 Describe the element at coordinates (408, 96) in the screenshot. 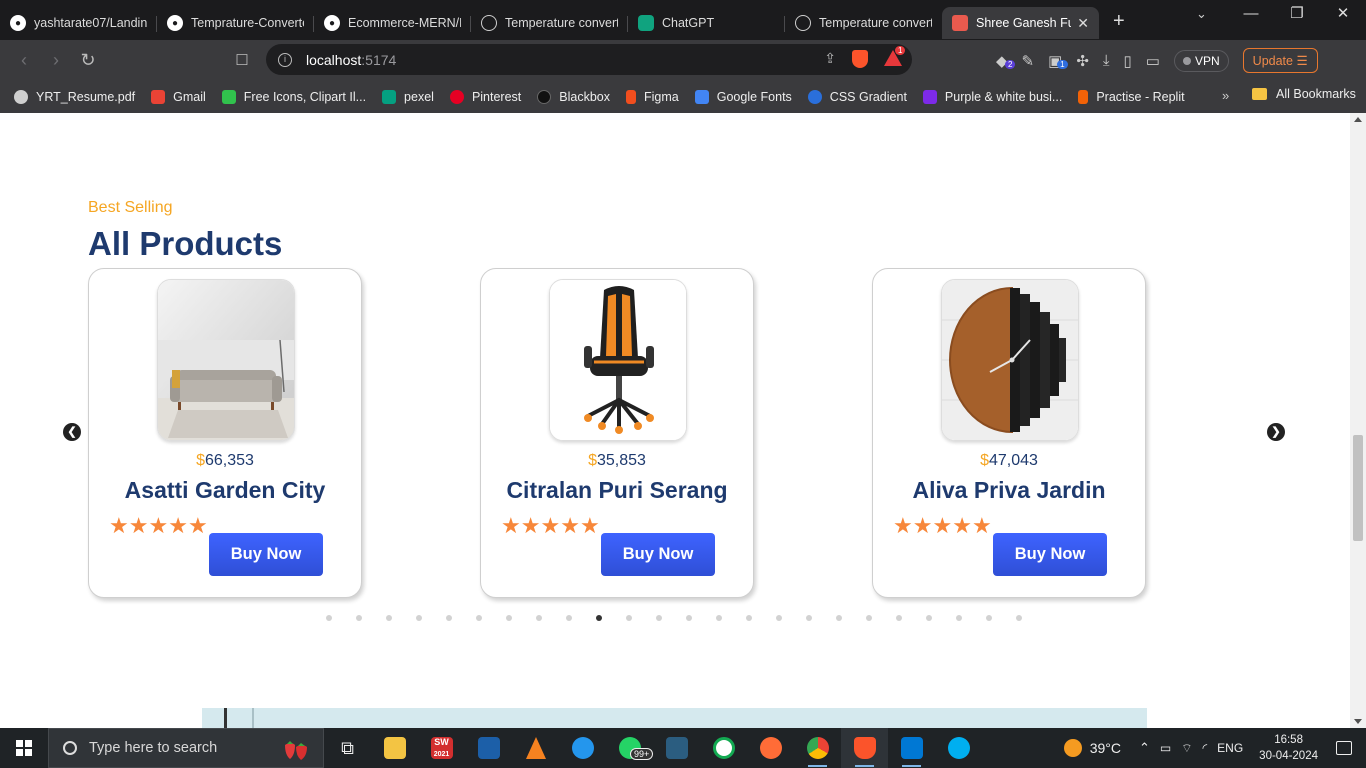

I see `bookmark-pexel: pexel` at that location.